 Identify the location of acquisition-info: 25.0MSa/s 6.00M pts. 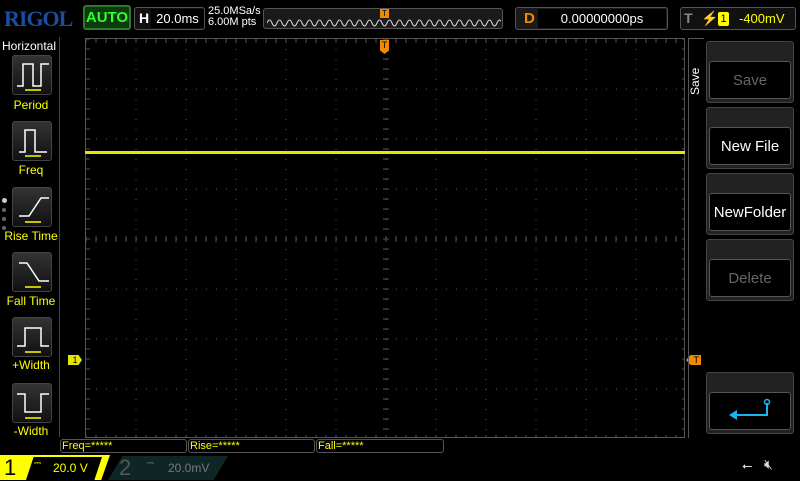
(234, 17).